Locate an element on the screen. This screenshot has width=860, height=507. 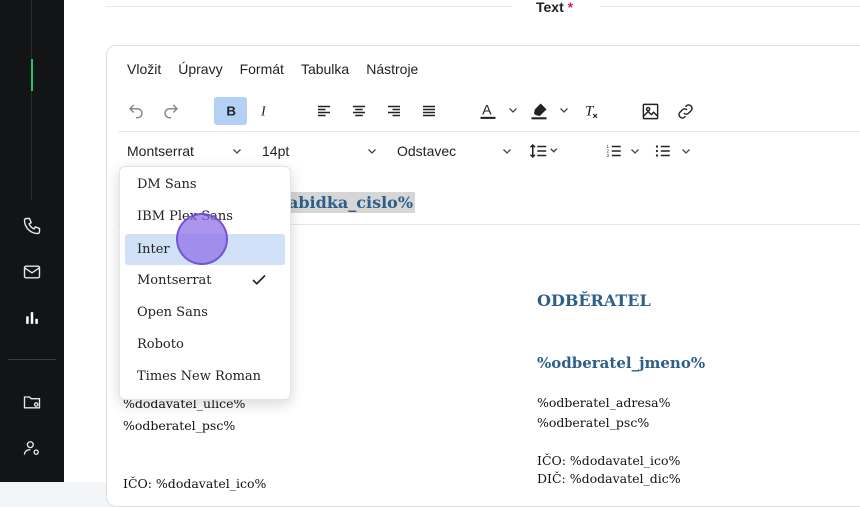
align-right-icon is located at coordinates (394, 111).